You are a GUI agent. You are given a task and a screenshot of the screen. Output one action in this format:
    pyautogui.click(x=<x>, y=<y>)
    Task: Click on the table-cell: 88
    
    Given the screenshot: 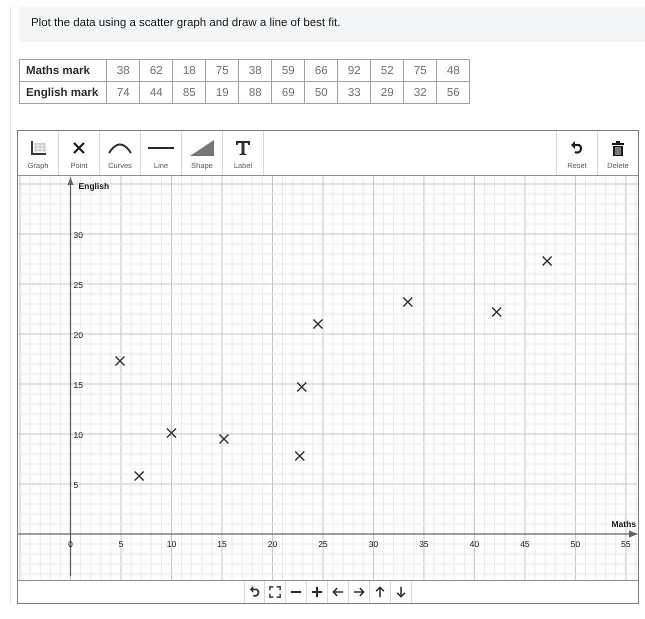 What is the action you would take?
    pyautogui.click(x=255, y=93)
    